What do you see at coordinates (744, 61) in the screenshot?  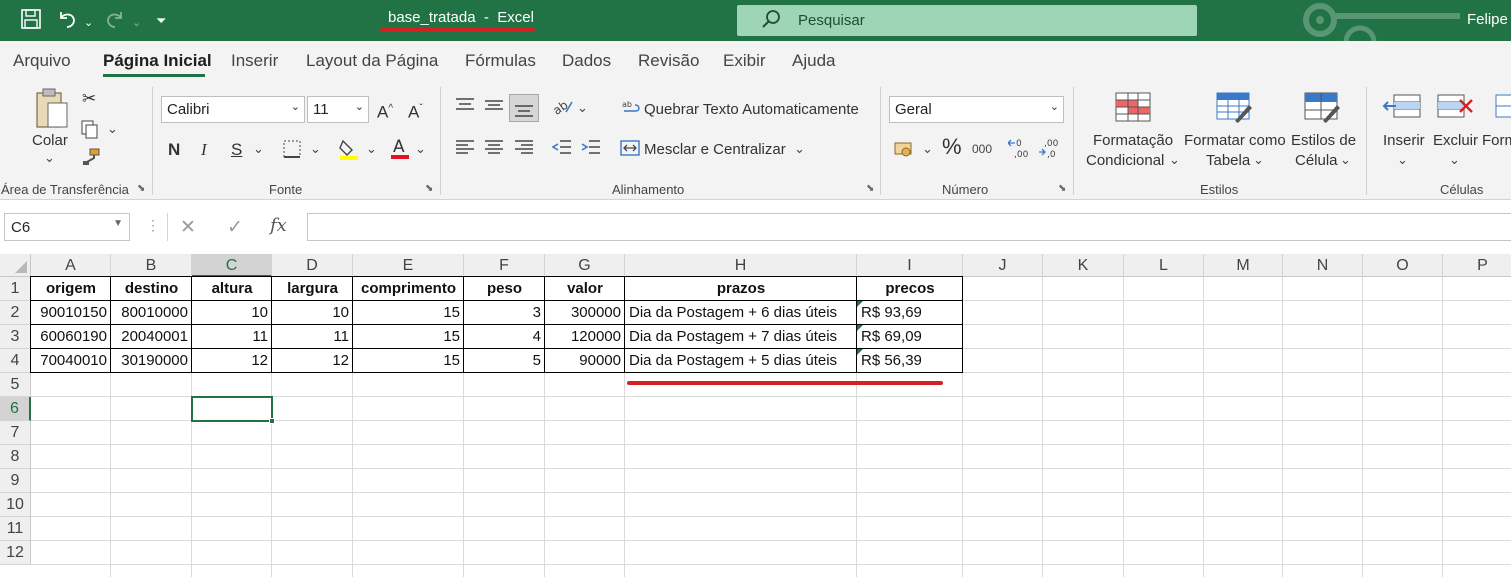 I see `tab-exibir: Exibir` at bounding box center [744, 61].